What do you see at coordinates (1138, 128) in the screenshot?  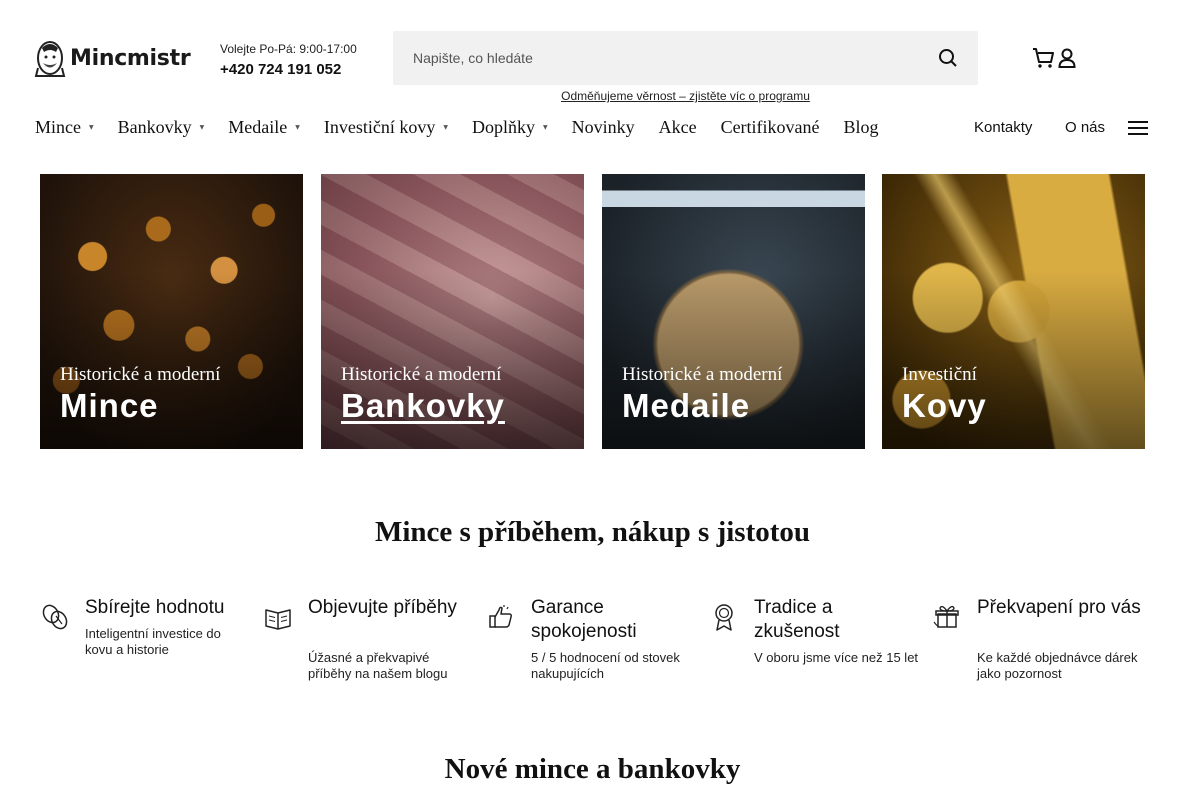 I see `menu-icon` at bounding box center [1138, 128].